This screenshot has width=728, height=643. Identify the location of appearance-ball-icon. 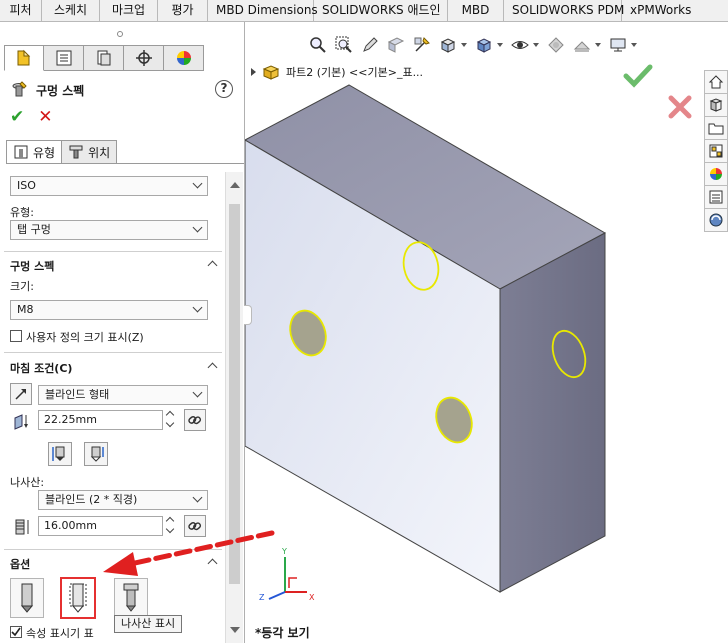
(183, 58).